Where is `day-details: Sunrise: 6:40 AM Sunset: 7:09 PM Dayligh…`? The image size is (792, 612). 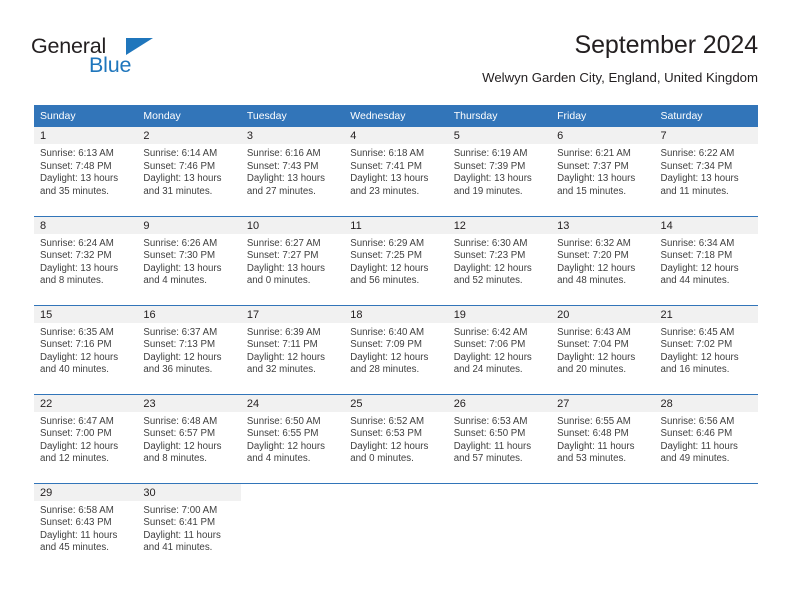 day-details: Sunrise: 6:40 AM Sunset: 7:09 PM Dayligh… is located at coordinates (395, 350).